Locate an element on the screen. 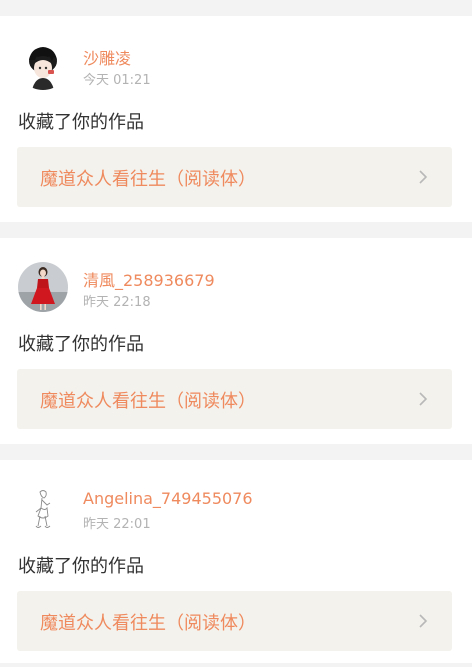  timestamp: 昨天 22:01 is located at coordinates (117, 524).